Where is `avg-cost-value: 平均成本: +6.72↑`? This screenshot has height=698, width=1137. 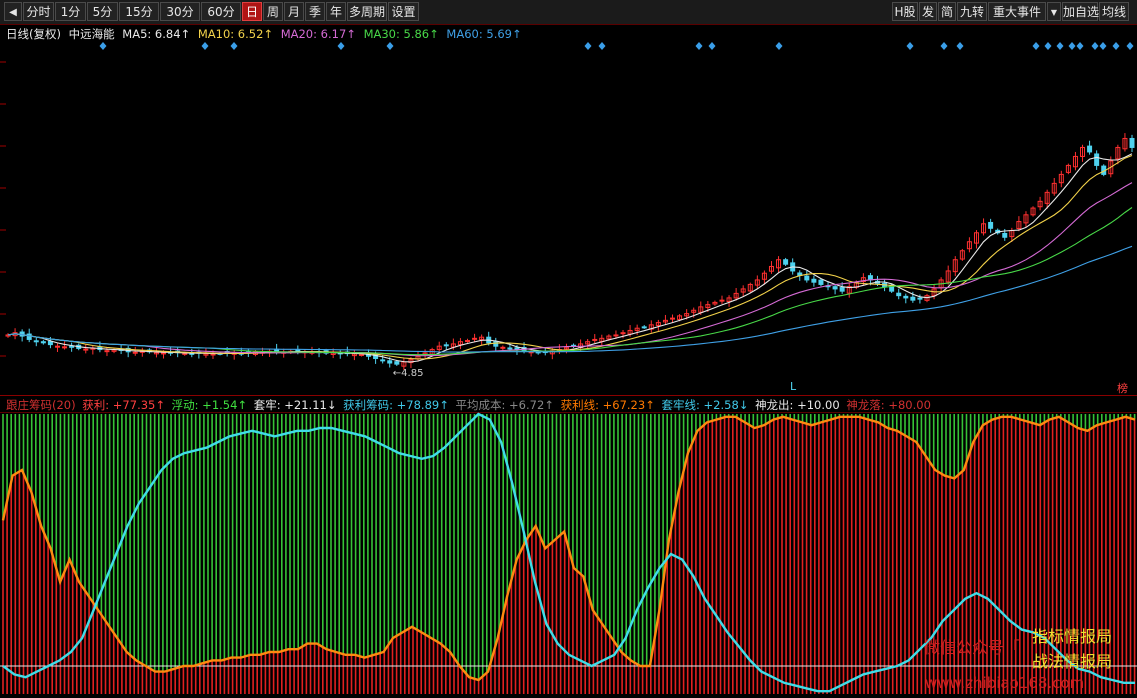
avg-cost-value: 平均成本: +6.72↑ is located at coordinates (504, 405).